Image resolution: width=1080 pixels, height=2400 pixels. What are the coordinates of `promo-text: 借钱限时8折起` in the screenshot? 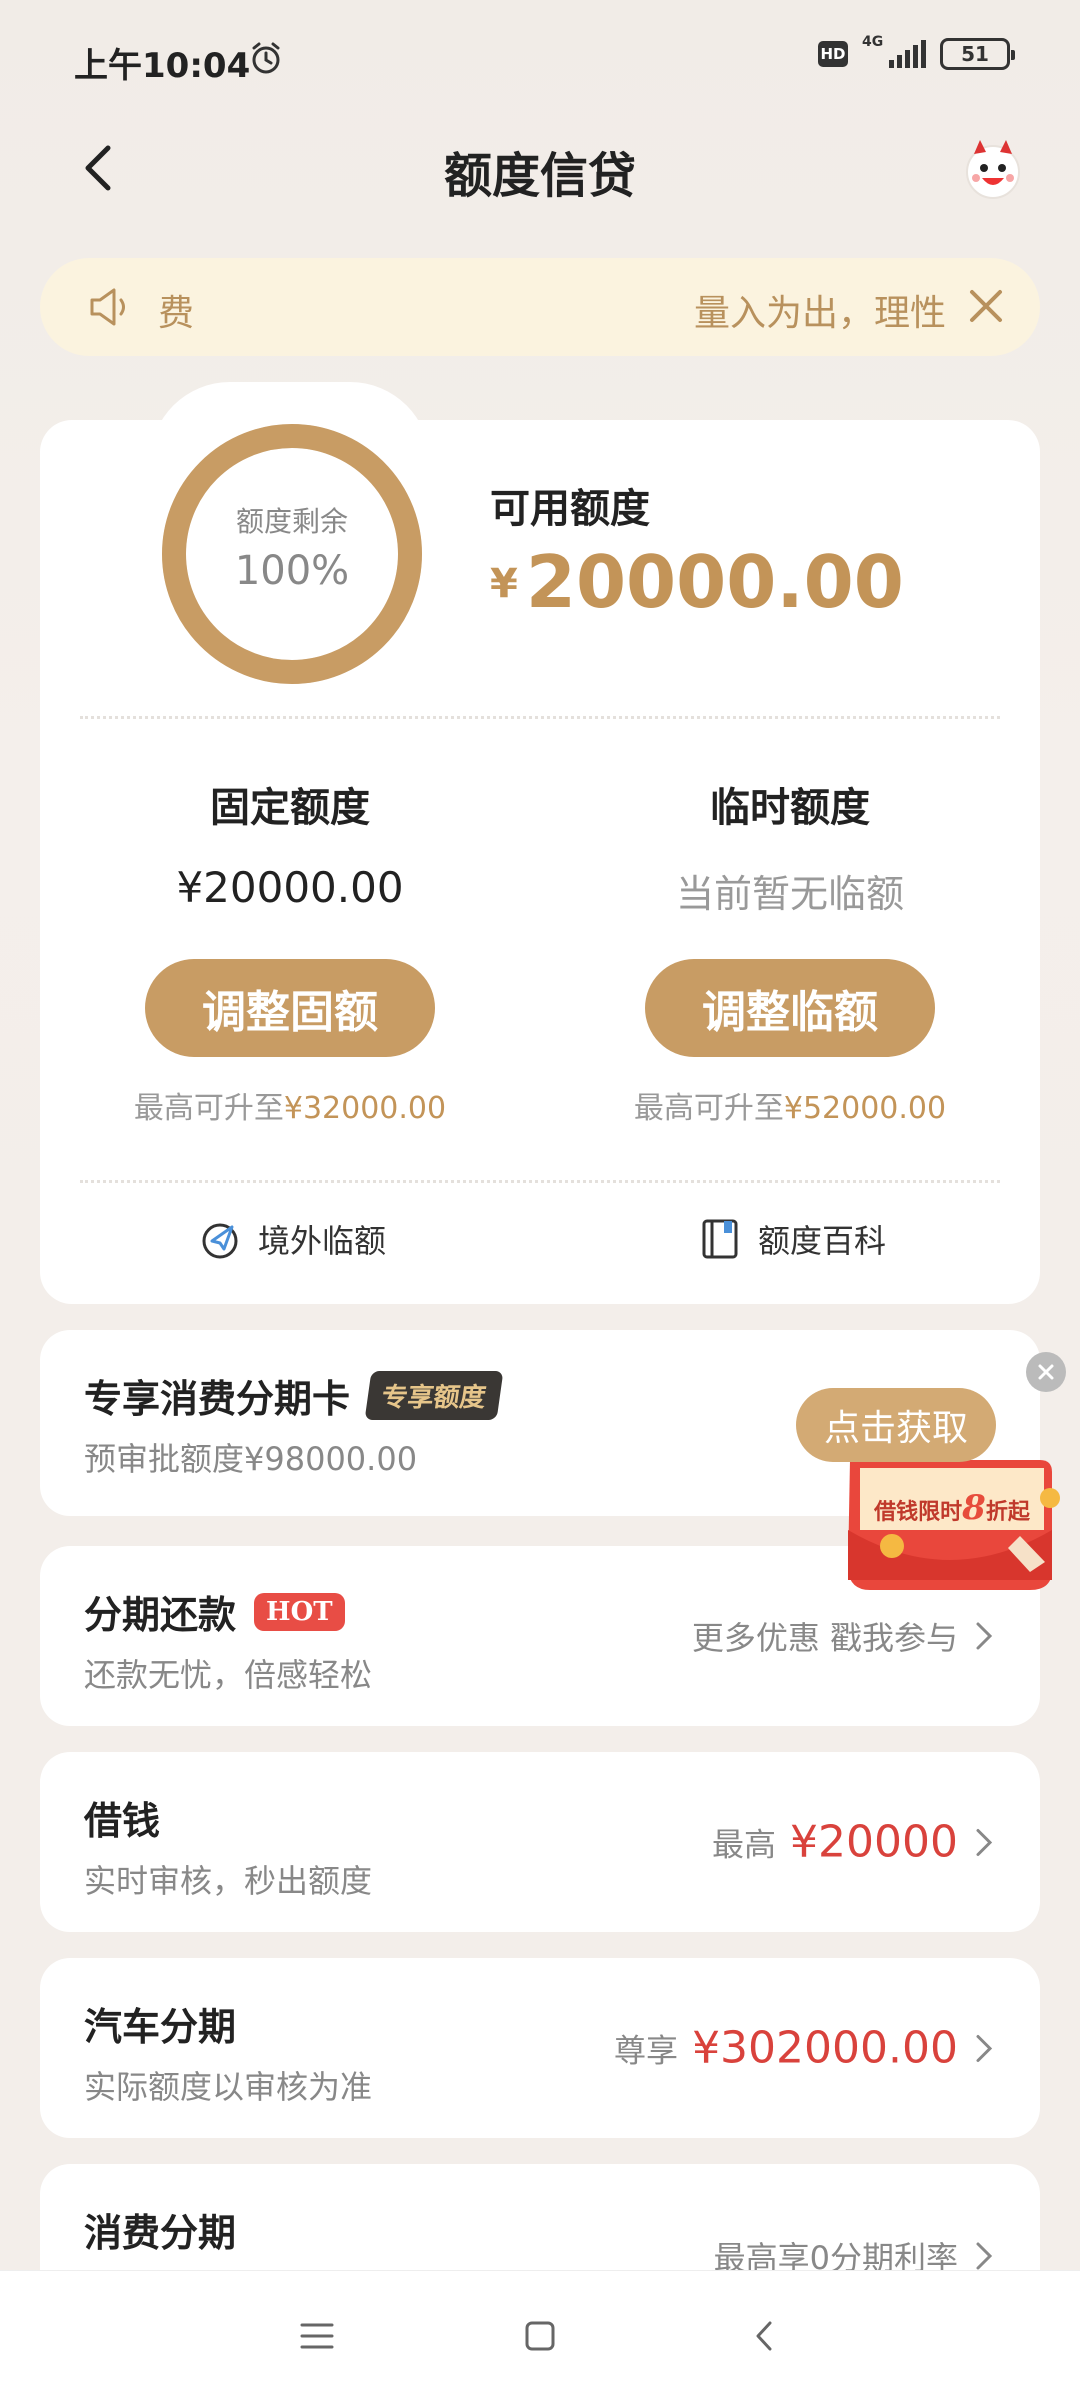 It's located at (952, 1508).